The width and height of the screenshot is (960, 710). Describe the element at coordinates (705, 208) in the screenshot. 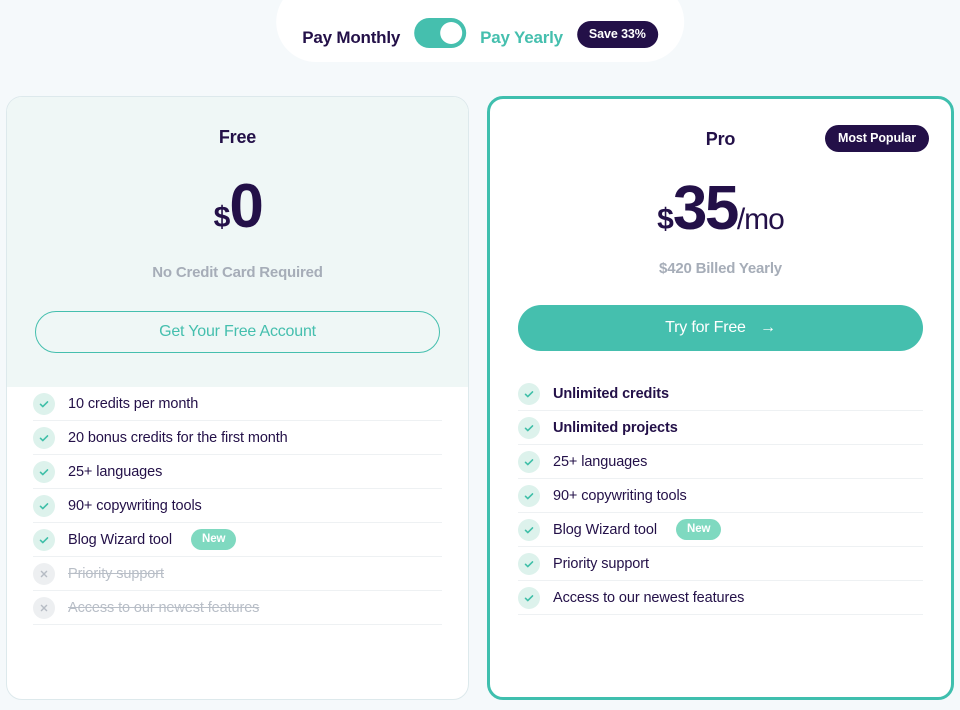

I see `price-amount: 35` at that location.